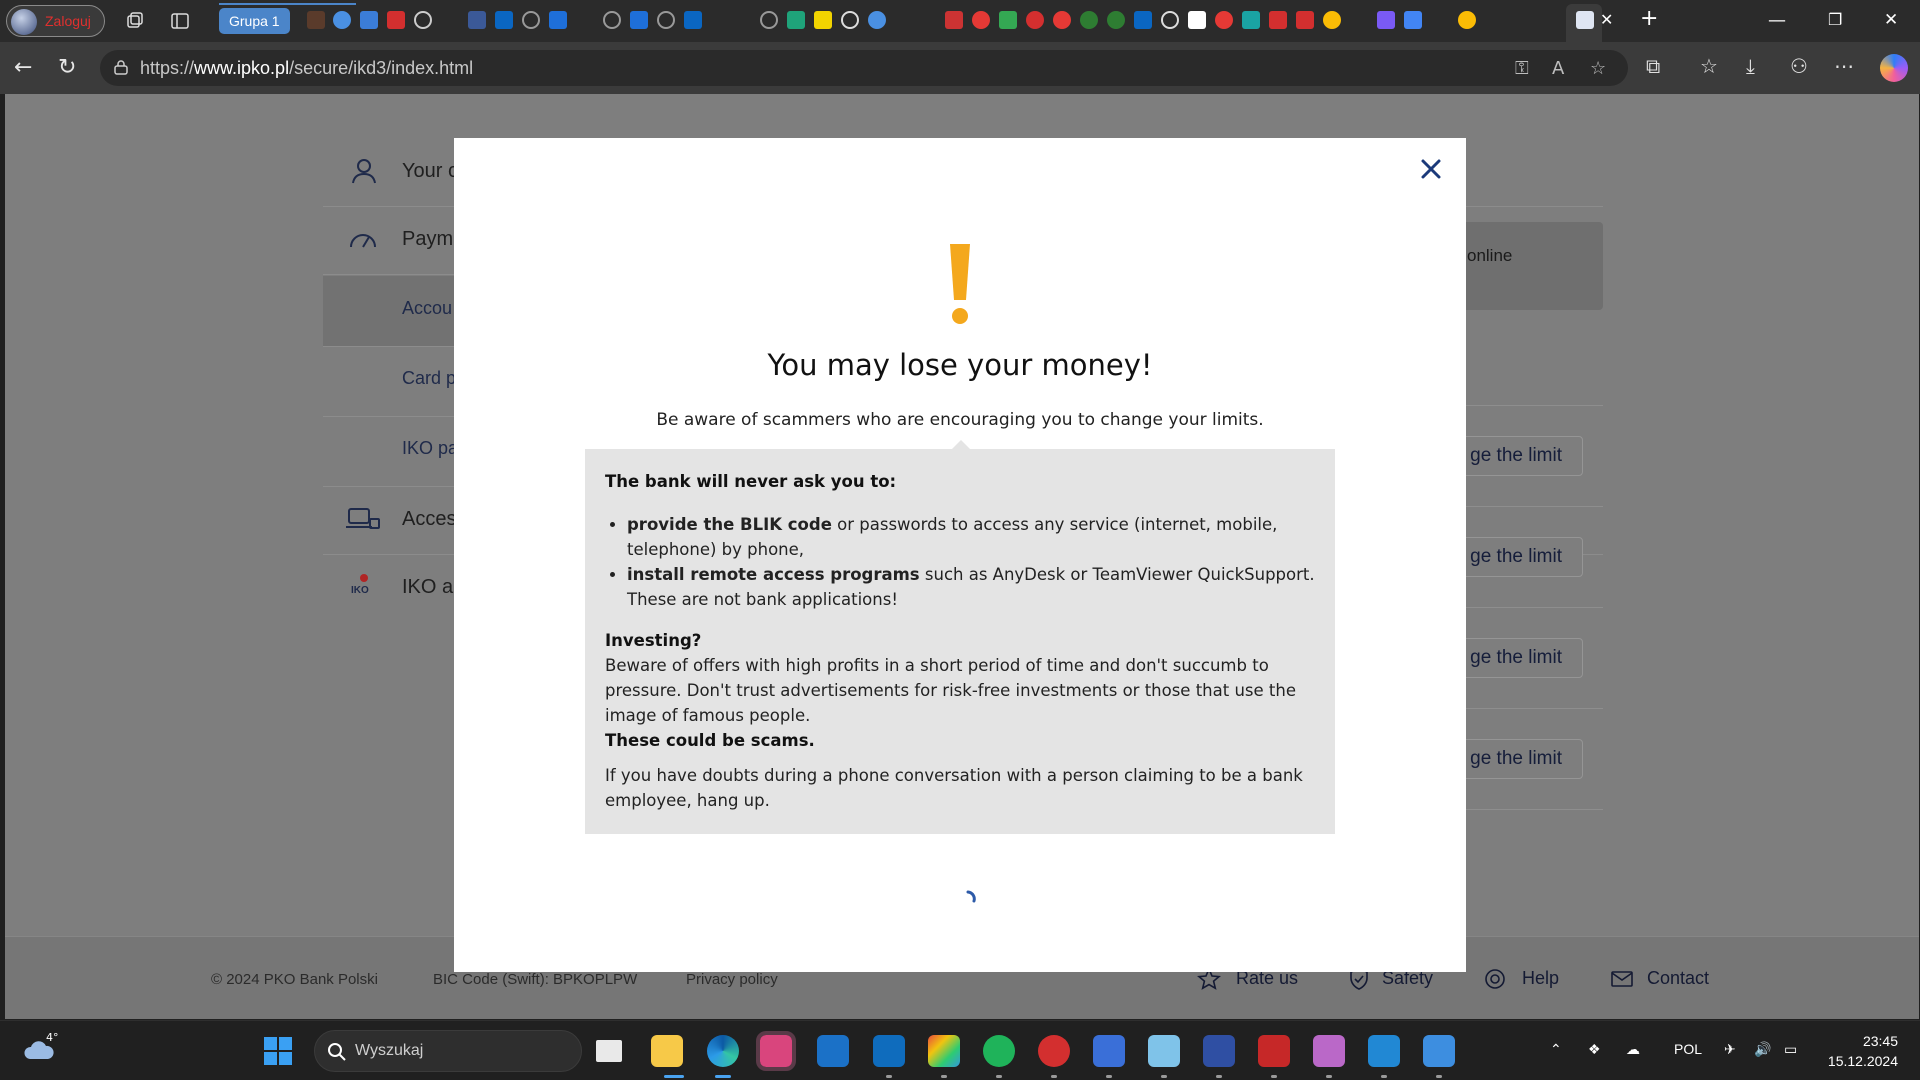  What do you see at coordinates (1219, 1051) in the screenshot?
I see `virtualbox-icon` at bounding box center [1219, 1051].